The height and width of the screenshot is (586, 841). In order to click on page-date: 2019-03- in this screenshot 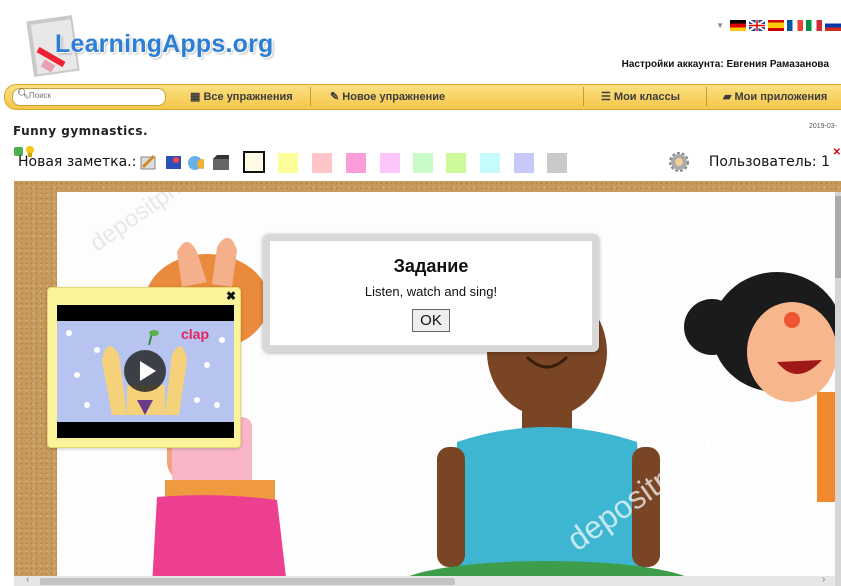, I will do `click(822, 126)`.